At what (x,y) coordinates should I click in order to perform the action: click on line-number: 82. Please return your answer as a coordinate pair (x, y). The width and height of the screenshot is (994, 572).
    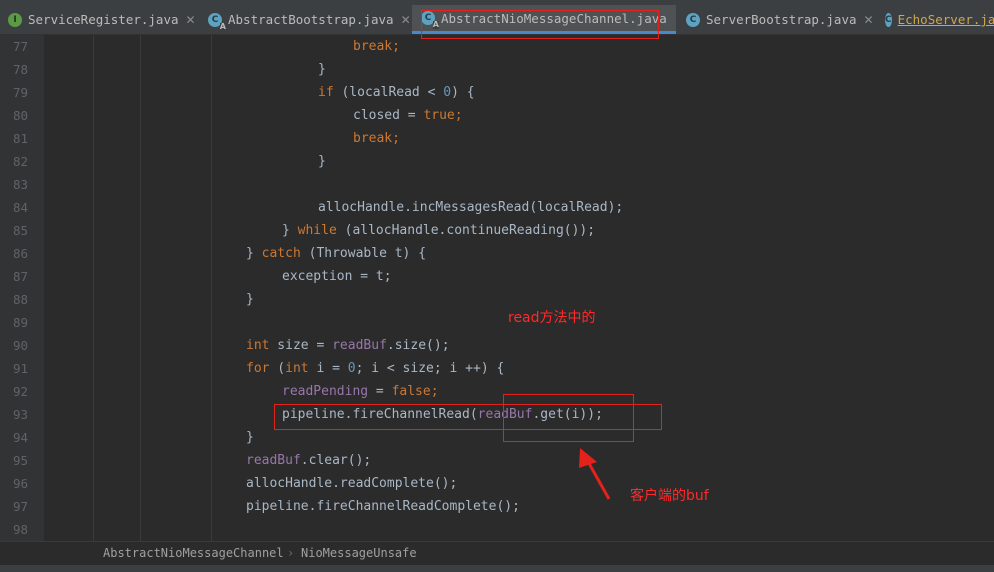
    Looking at the image, I should click on (20, 161).